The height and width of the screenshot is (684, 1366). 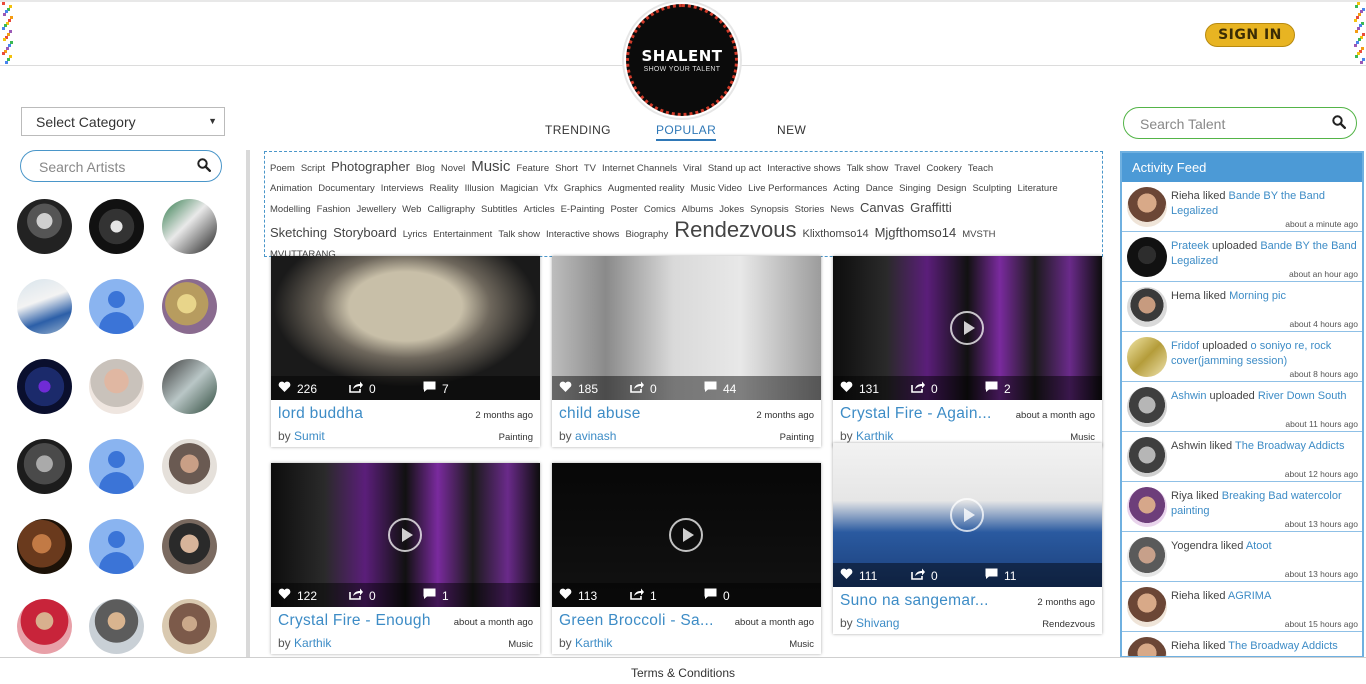 What do you see at coordinates (842, 209) in the screenshot?
I see `tag-link: News` at bounding box center [842, 209].